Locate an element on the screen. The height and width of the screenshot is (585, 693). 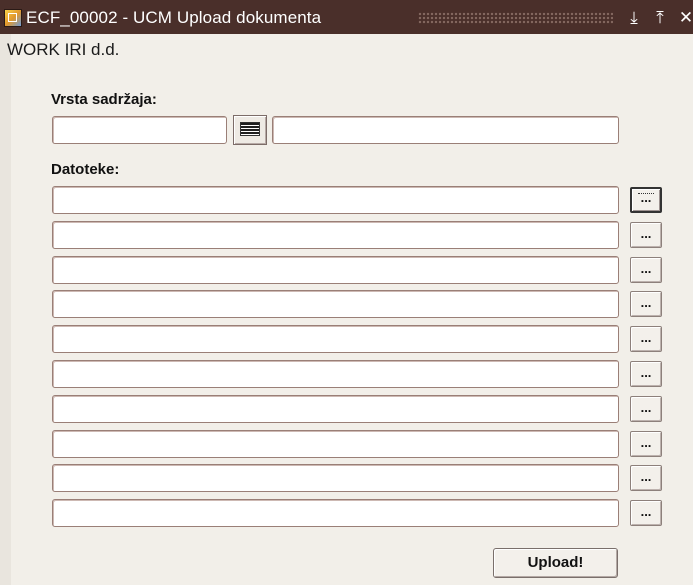
window-title: ECF_00002 - UCM Upload dokumenta is located at coordinates (174, 17).